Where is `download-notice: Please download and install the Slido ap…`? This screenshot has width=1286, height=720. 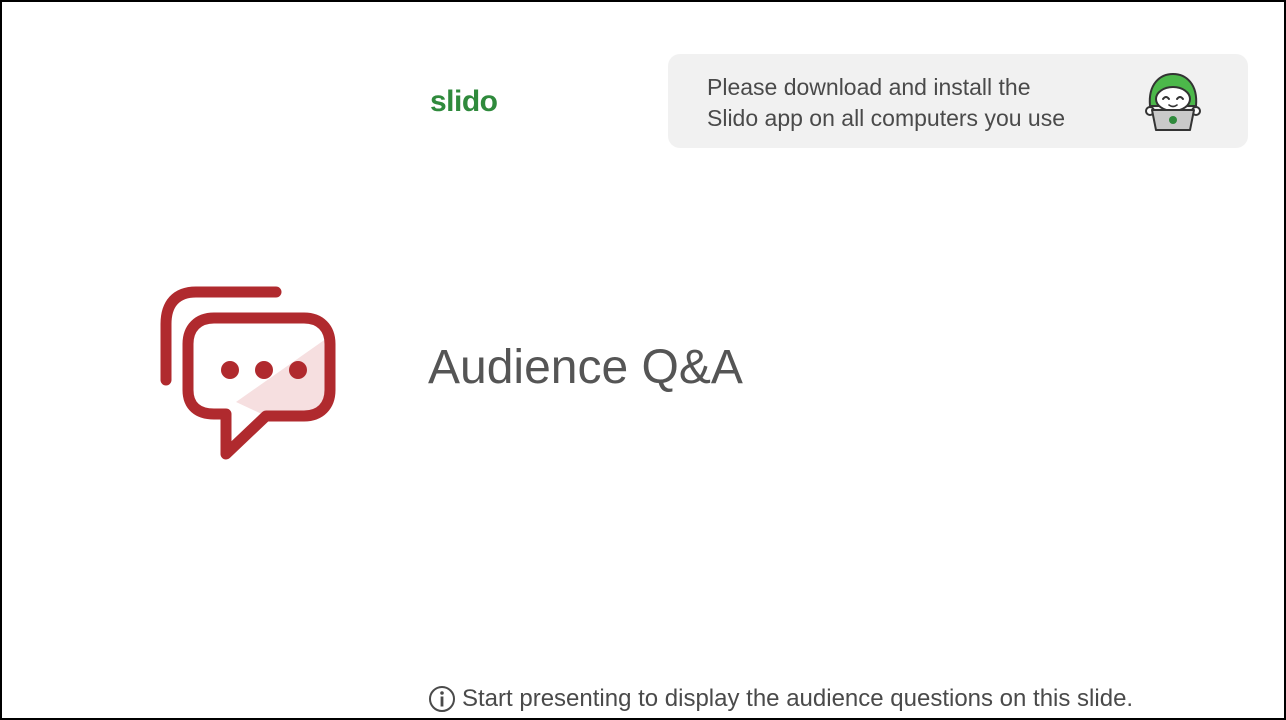 download-notice: Please download and install the Slido ap… is located at coordinates (958, 101).